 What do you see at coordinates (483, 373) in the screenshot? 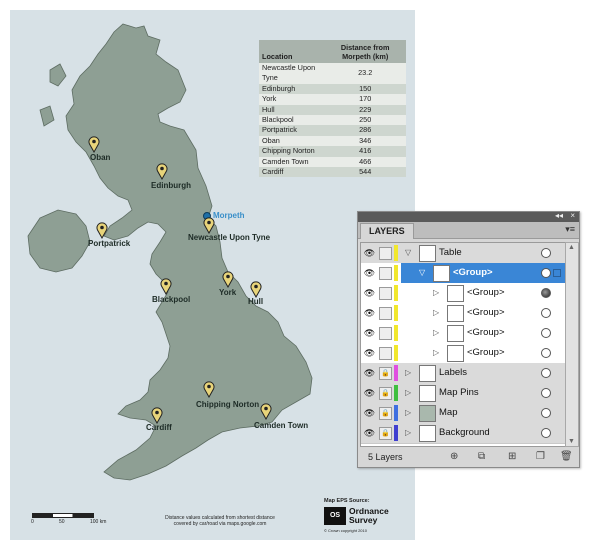
I see `layer-name-cell: ▷ Labels` at bounding box center [483, 373].